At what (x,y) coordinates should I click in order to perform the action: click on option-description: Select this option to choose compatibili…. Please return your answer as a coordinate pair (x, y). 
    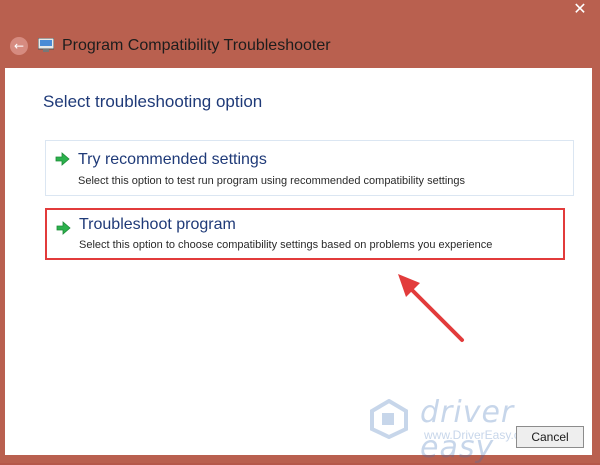
    Looking at the image, I should click on (286, 245).